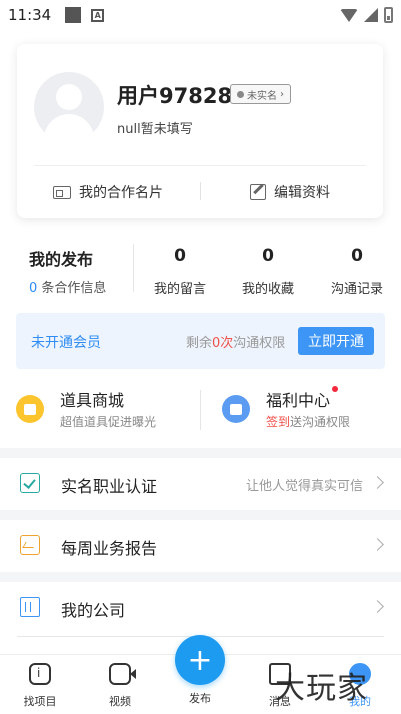 The image size is (401, 714). I want to click on vip-remaining: 剩余0次沟通权限, so click(236, 343).